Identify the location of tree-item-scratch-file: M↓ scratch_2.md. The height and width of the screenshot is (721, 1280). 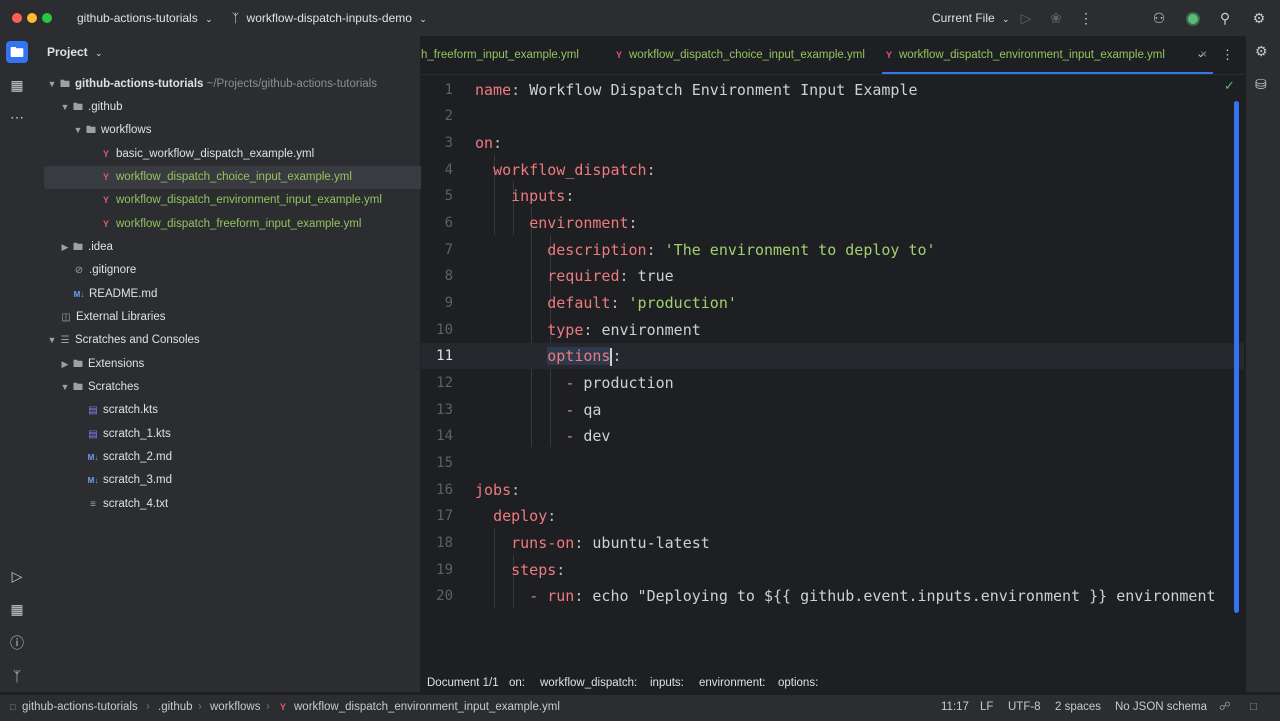
(248, 457).